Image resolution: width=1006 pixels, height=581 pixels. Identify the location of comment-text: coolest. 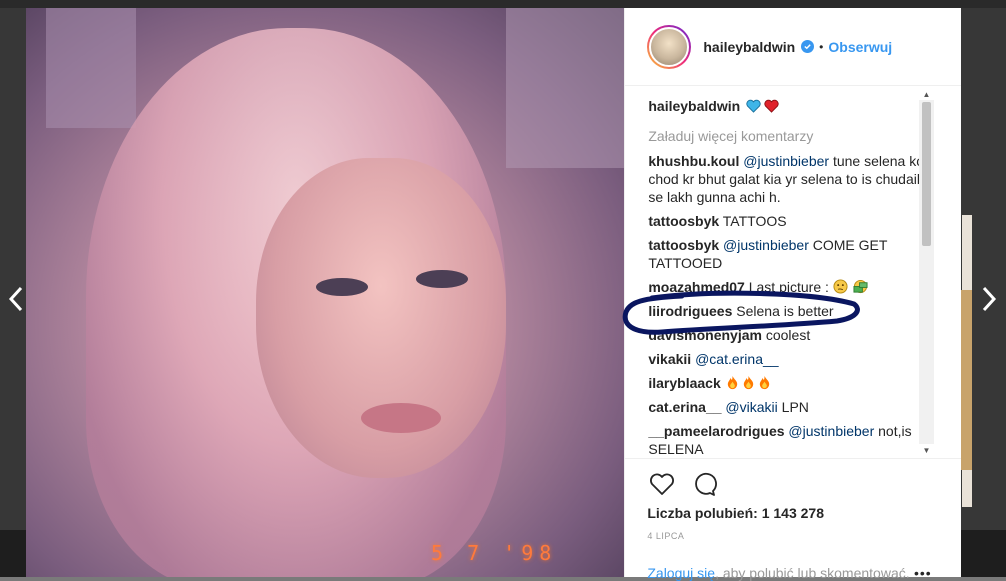
(788, 335).